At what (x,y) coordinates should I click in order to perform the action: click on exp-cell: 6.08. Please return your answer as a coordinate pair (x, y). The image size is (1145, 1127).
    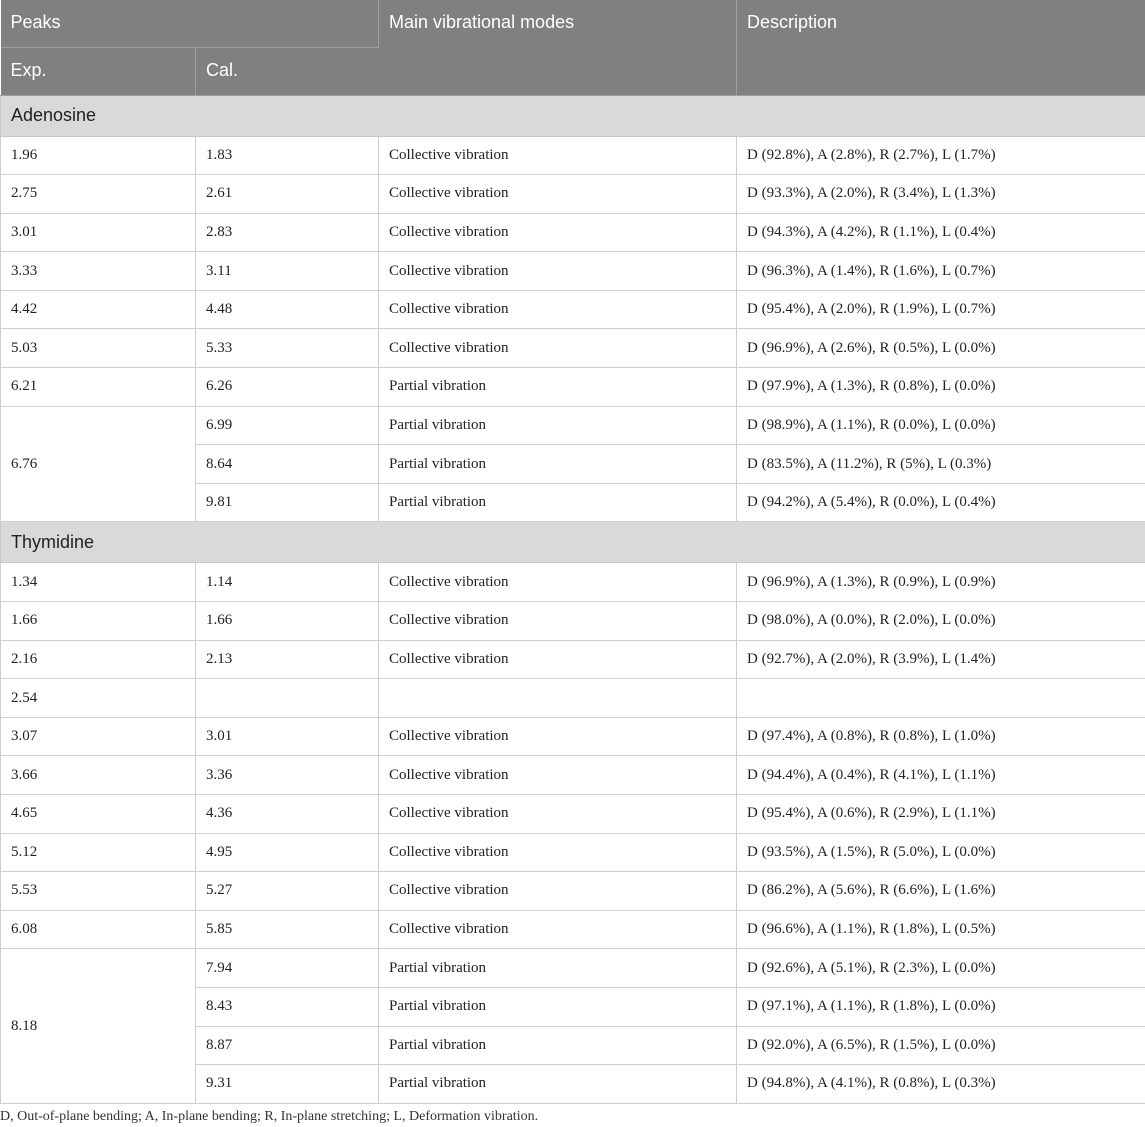
    Looking at the image, I should click on (98, 929).